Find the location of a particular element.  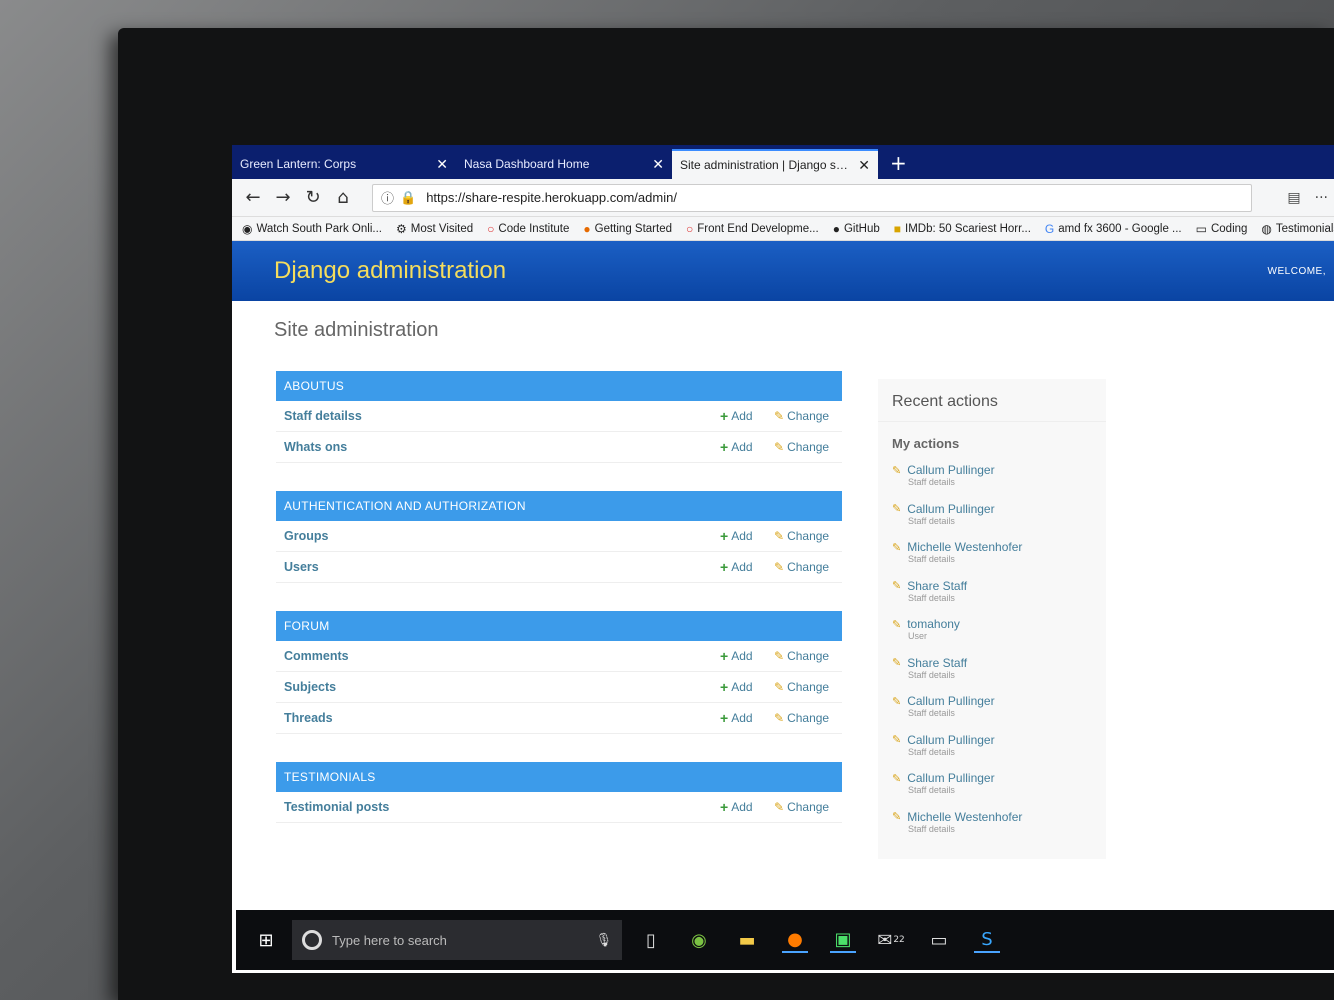

github-icon: ● is located at coordinates (836, 228).